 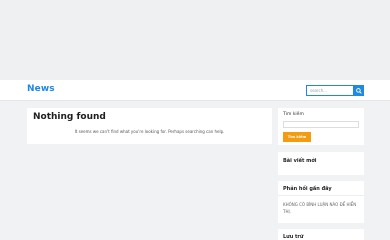 I want to click on archives-title: Lưu trữ, so click(x=293, y=237).